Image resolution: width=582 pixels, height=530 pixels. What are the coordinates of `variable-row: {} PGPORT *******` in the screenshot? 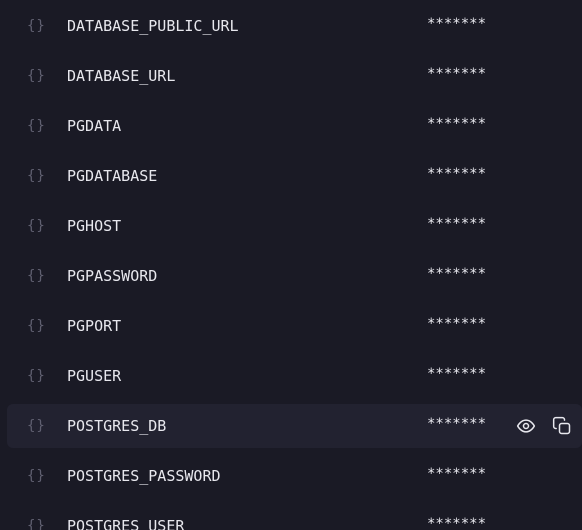 It's located at (294, 326).